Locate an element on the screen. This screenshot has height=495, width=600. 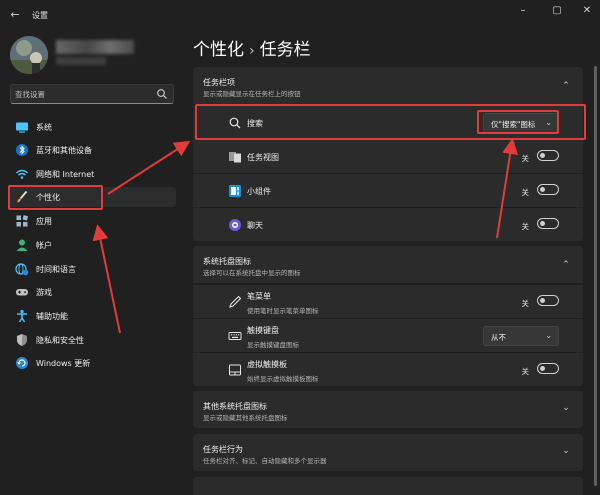
back-arrow-icon: ← is located at coordinates (15, 15).